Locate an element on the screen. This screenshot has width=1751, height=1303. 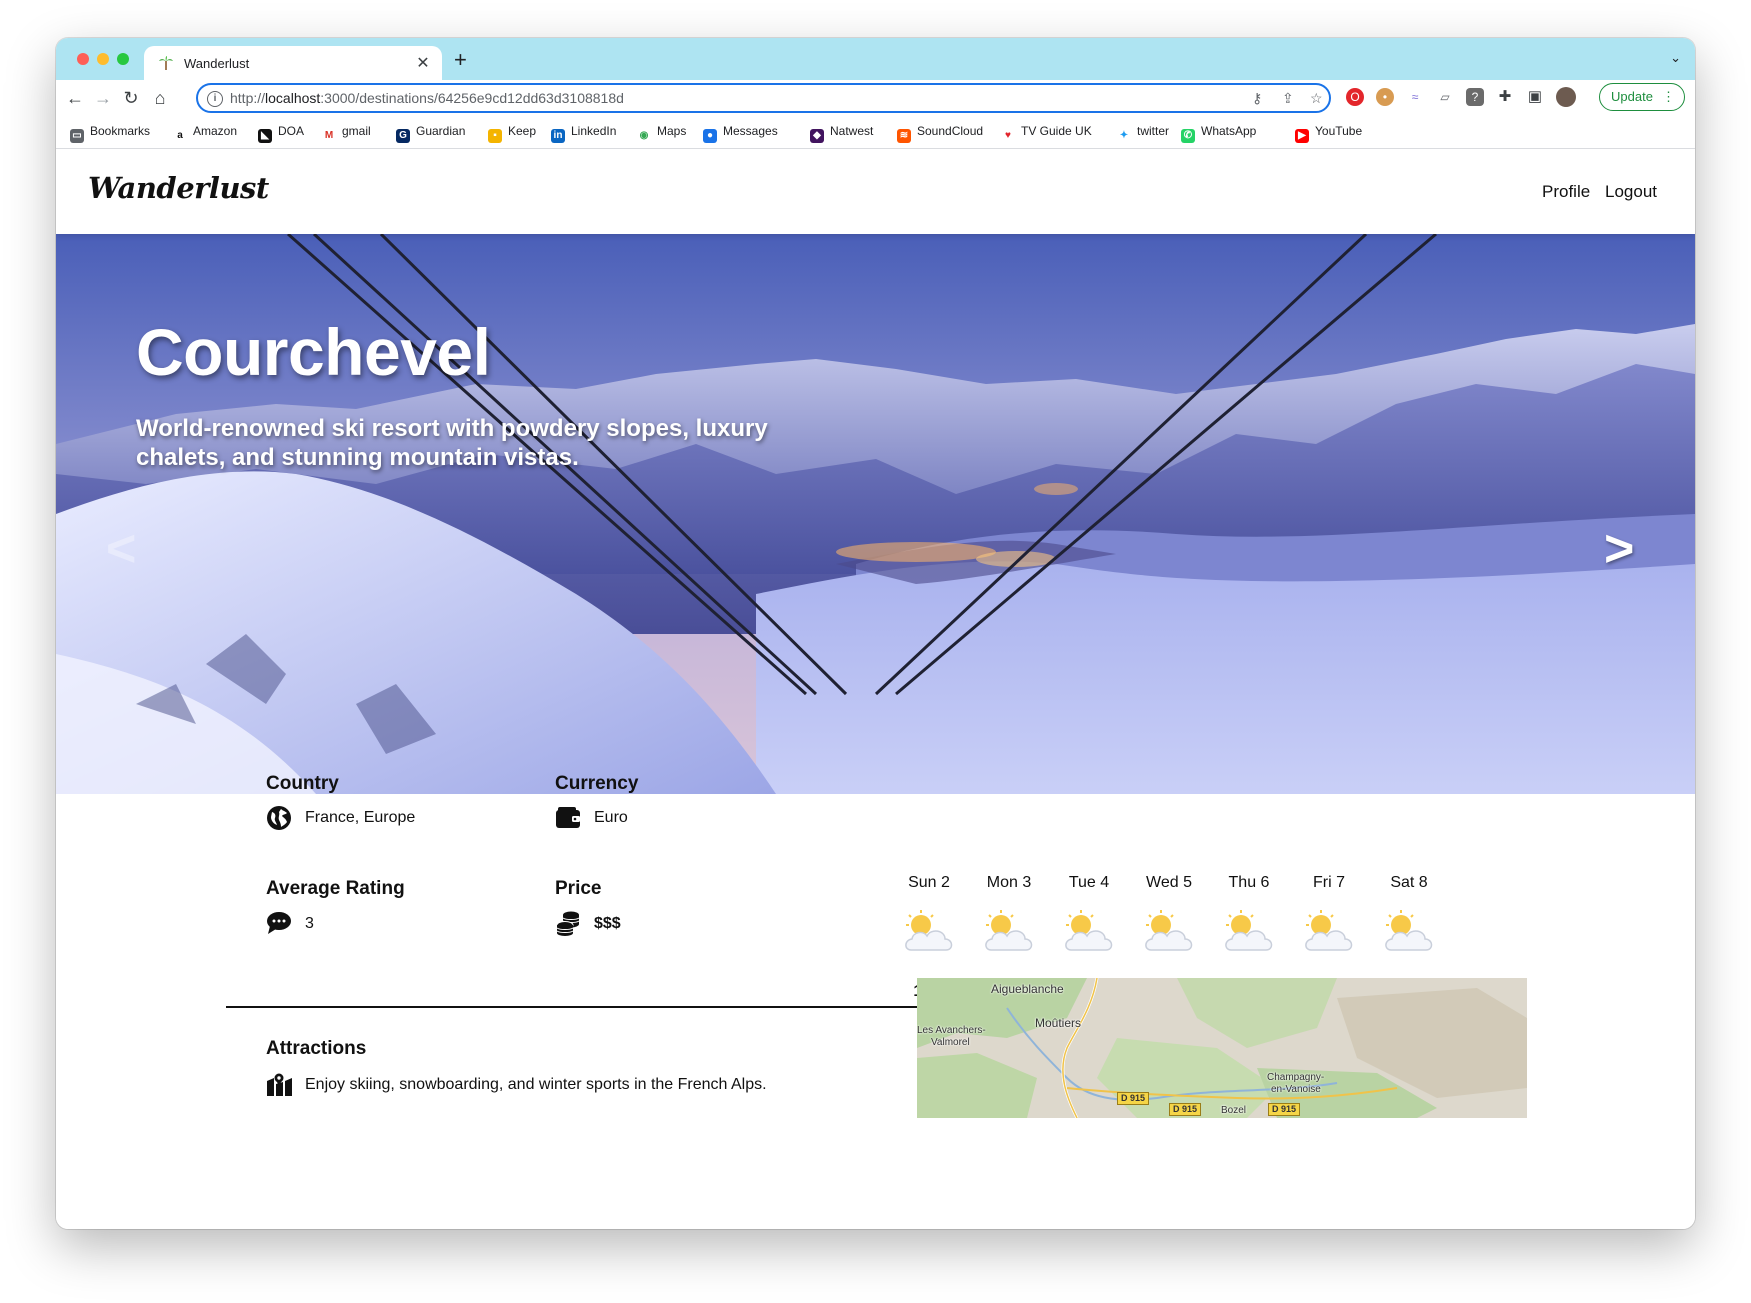
wave-extension-icon: ≈ is located at coordinates (1415, 97).